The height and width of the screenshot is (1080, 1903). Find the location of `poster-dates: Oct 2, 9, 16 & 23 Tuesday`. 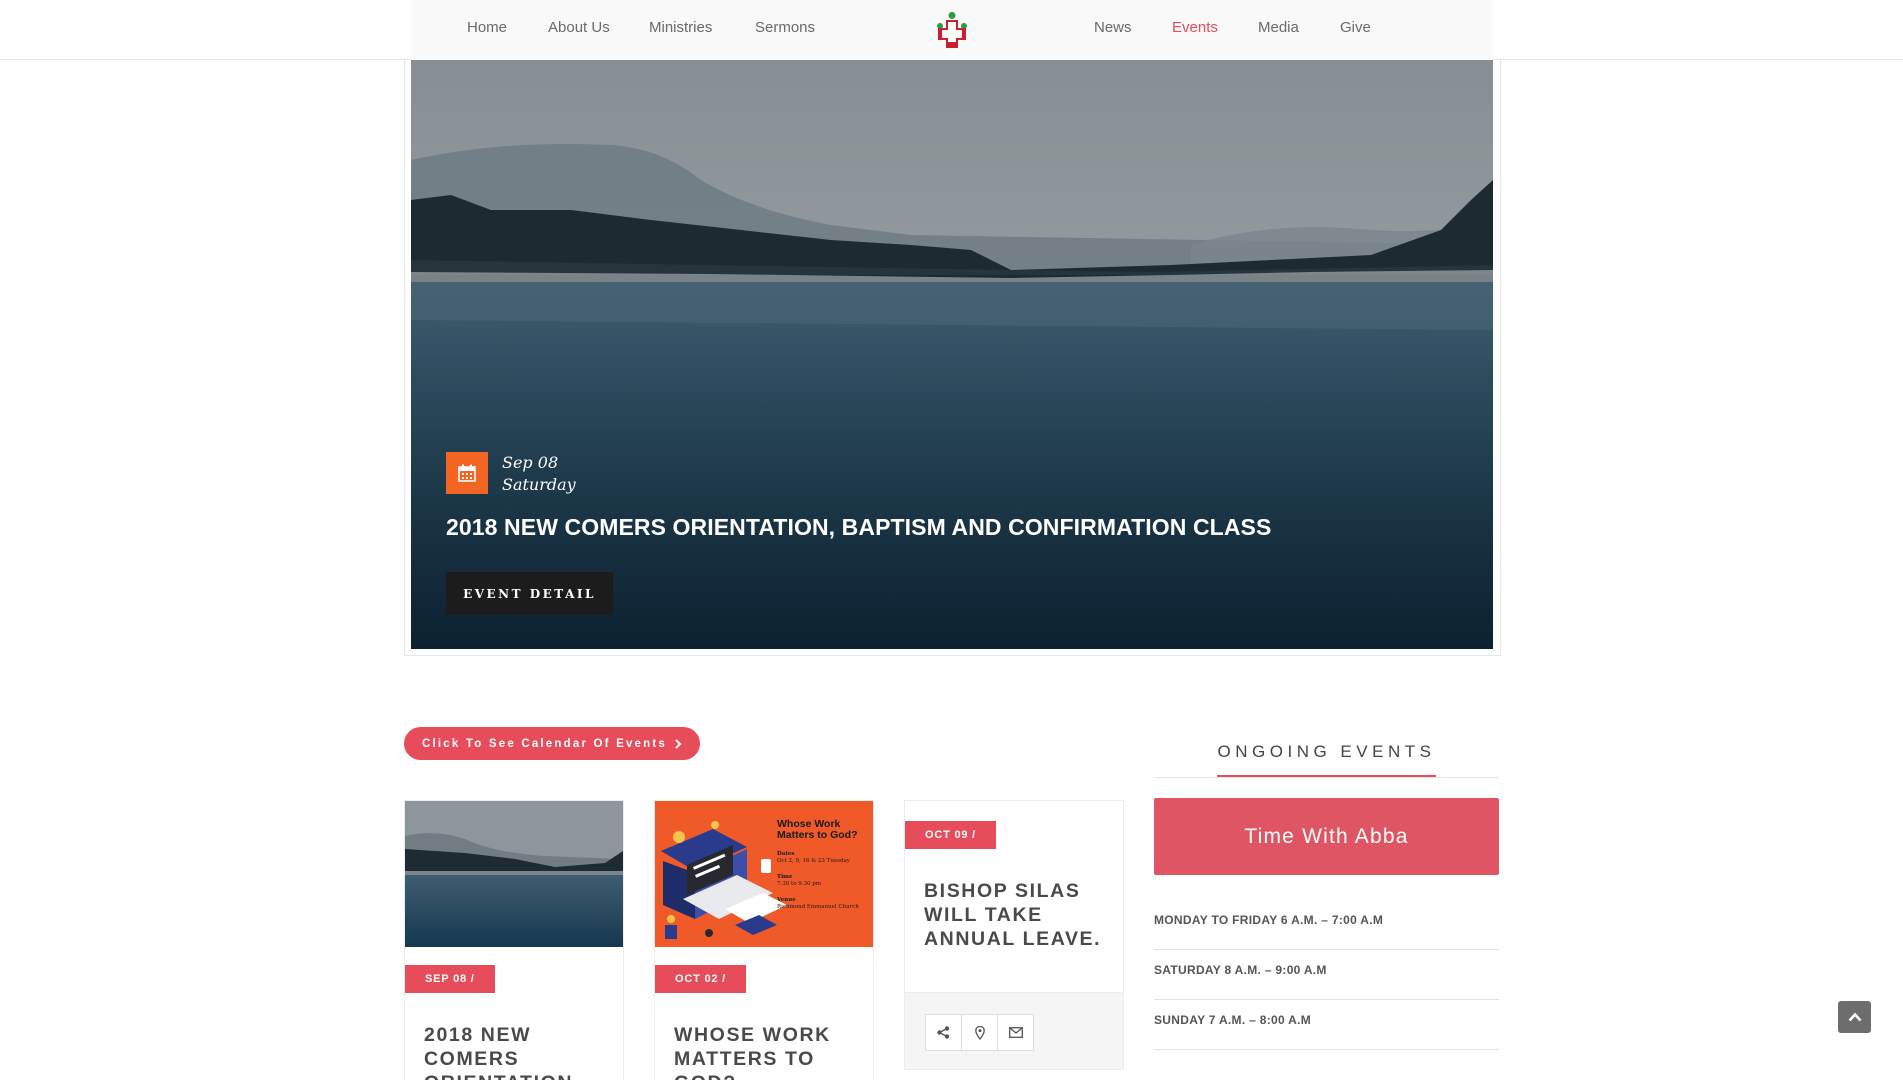

poster-dates: Oct 2, 9, 16 & 23 Tuesday is located at coordinates (813, 861).